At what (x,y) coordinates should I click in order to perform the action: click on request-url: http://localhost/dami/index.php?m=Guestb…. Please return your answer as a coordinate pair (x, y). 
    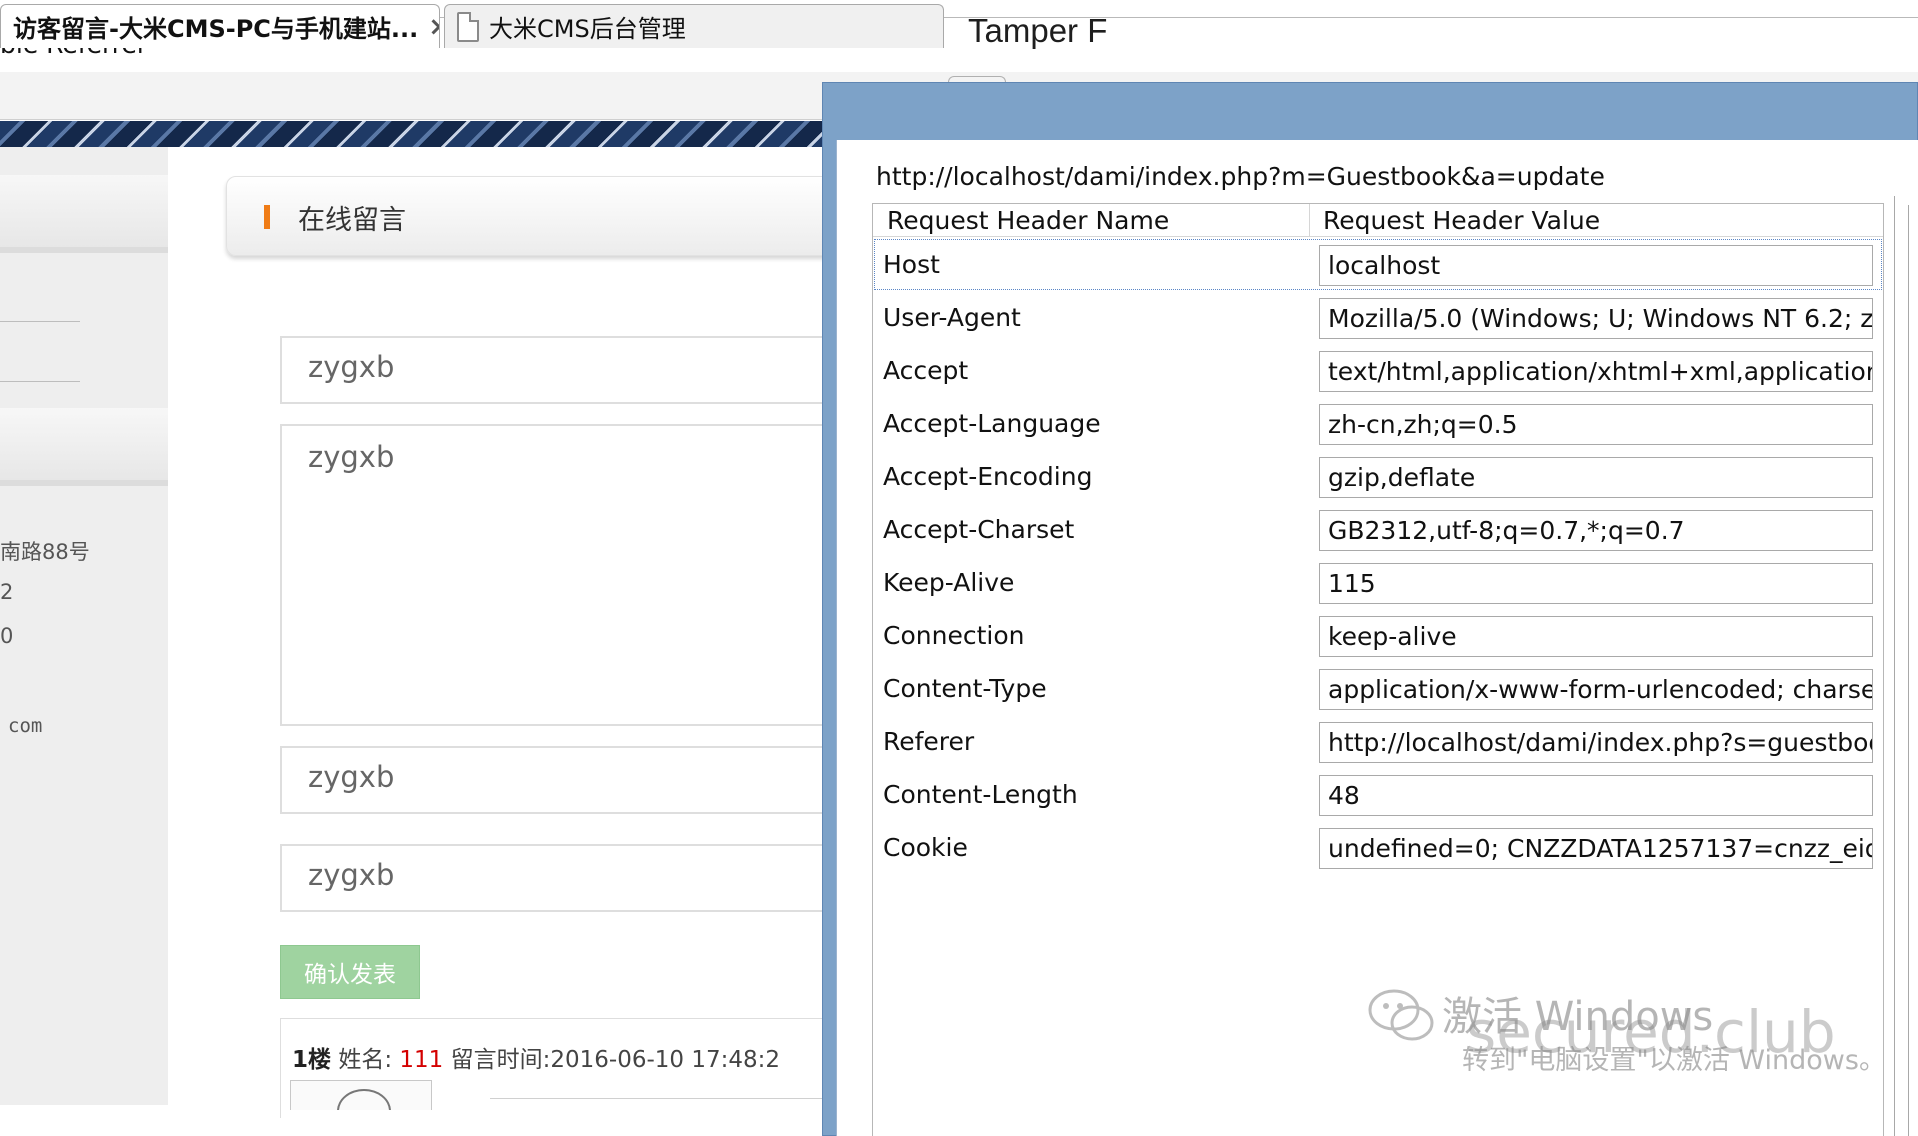
    Looking at the image, I should click on (1240, 176).